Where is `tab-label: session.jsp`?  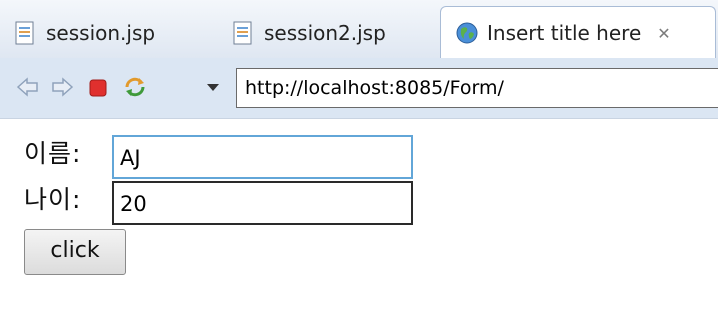
tab-label: session.jsp is located at coordinates (101, 33).